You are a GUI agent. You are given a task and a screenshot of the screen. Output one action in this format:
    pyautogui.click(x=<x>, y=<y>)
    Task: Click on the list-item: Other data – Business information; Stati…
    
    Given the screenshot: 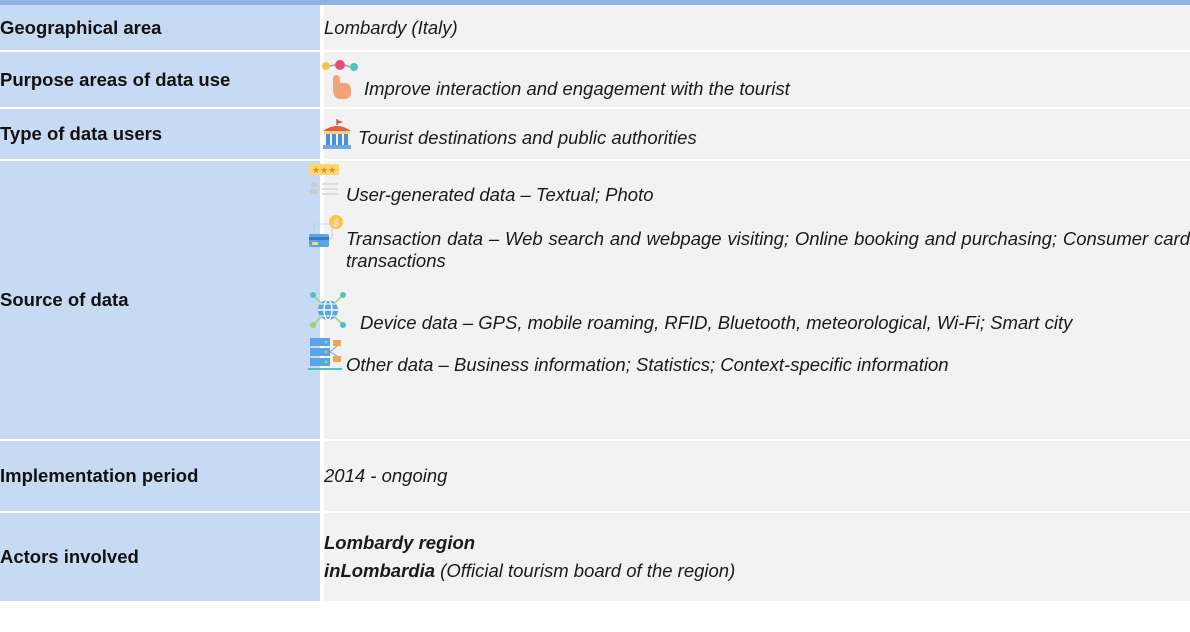 What is the action you would take?
    pyautogui.click(x=749, y=356)
    